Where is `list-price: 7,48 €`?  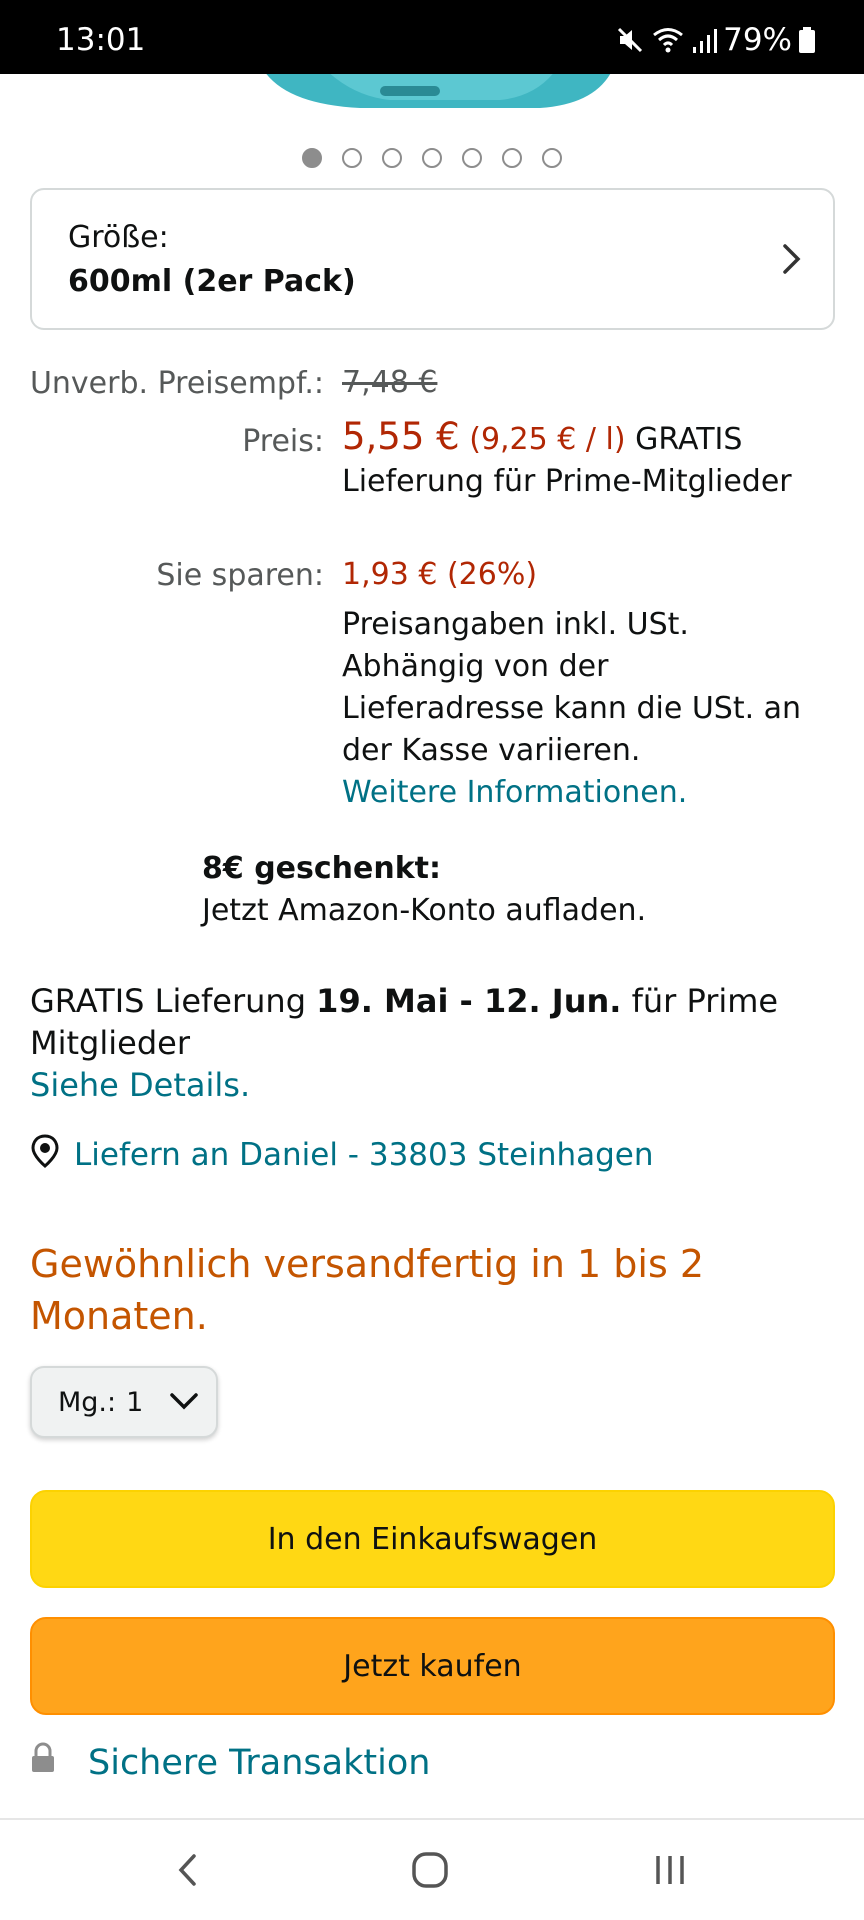 list-price: 7,48 € is located at coordinates (577, 383).